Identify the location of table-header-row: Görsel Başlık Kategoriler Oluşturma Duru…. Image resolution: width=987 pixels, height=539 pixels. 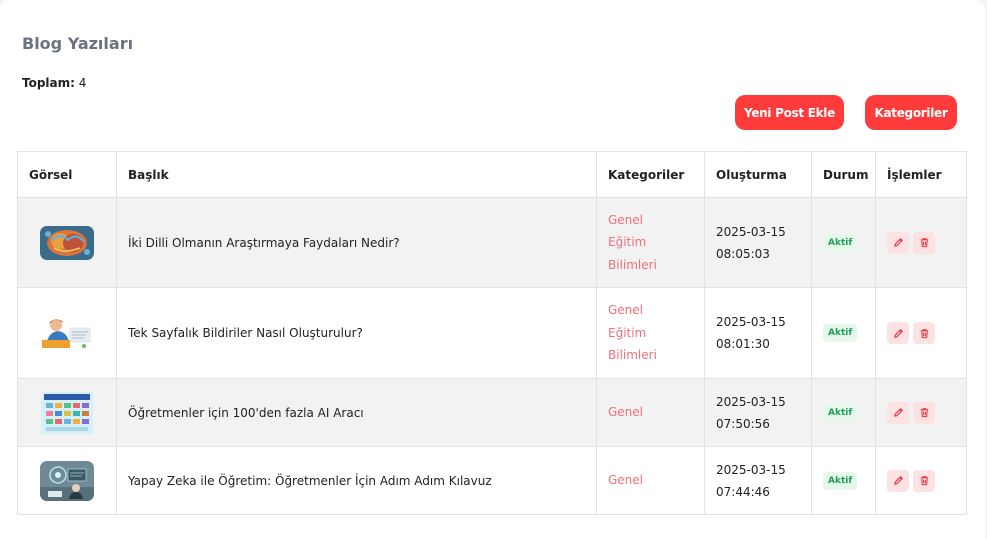
(492, 174).